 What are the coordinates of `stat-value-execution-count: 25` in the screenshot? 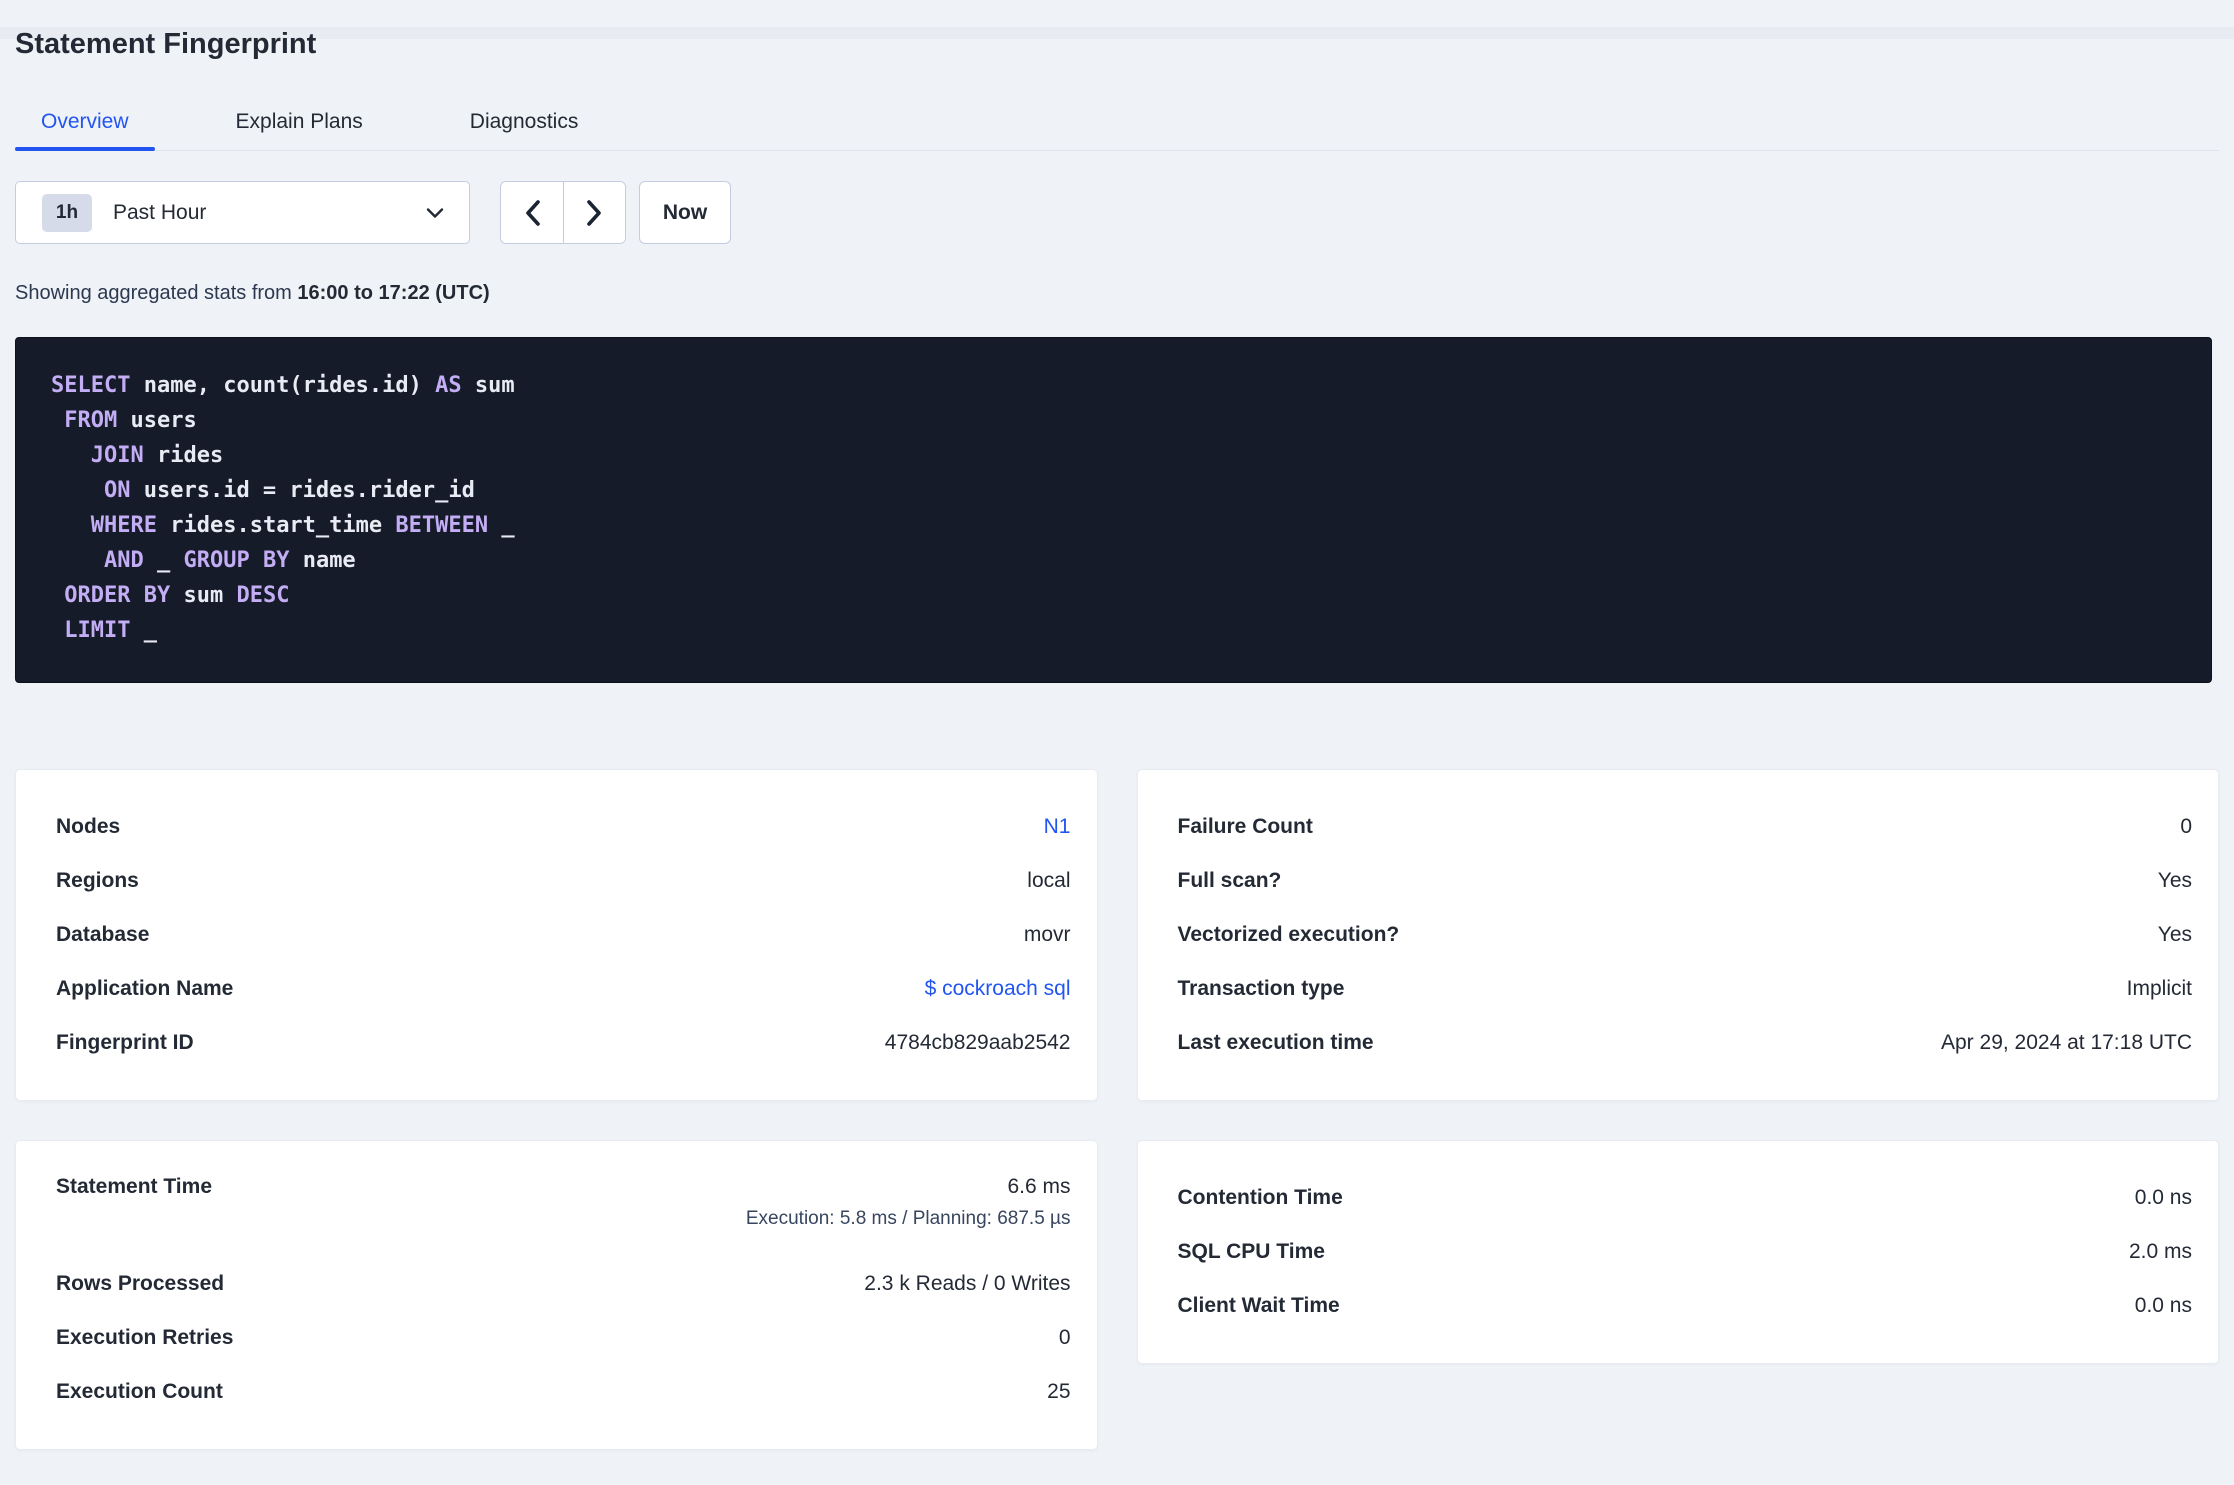 It's located at (1058, 1392).